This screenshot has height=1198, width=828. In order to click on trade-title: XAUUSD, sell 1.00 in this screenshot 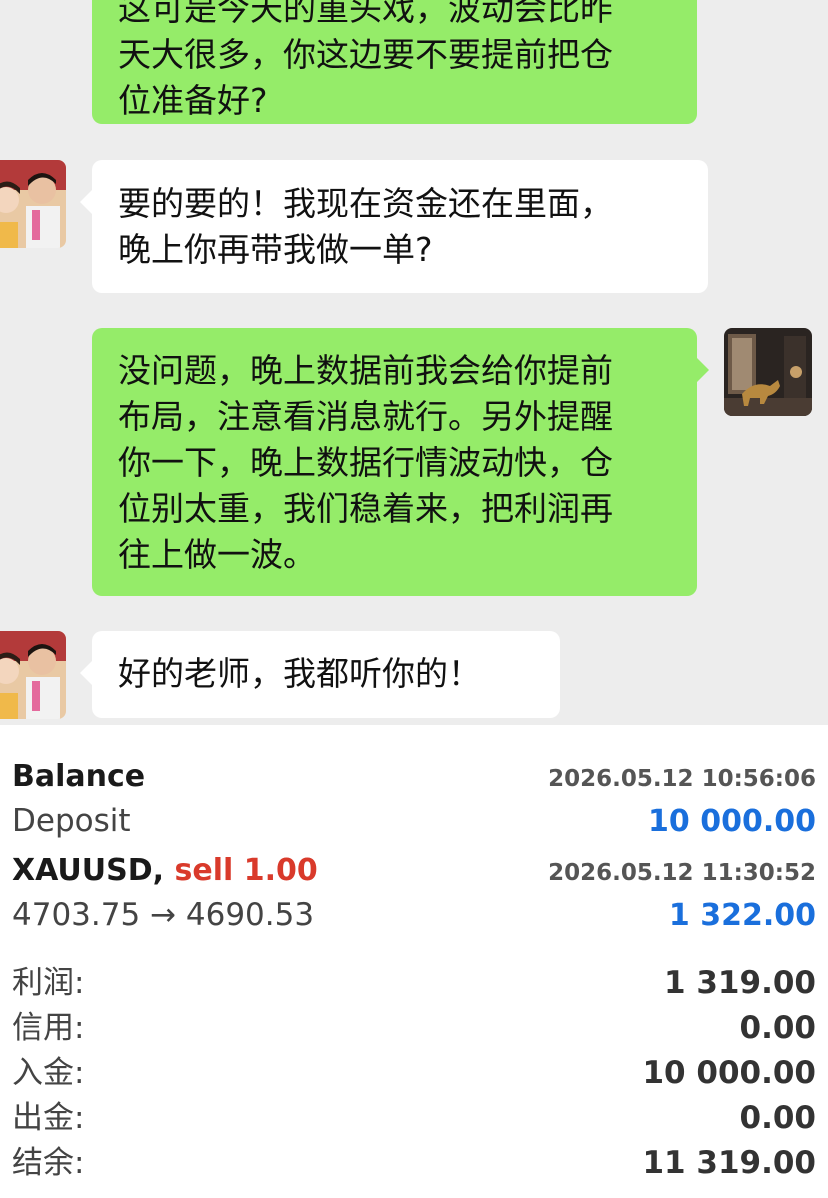, I will do `click(165, 870)`.